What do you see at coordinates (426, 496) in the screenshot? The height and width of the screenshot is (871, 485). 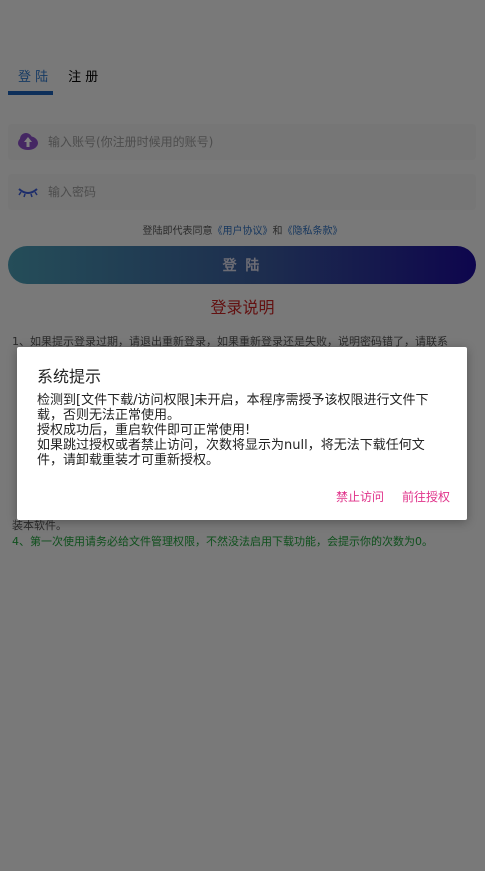 I see `grant-permission-button: 前往授权` at bounding box center [426, 496].